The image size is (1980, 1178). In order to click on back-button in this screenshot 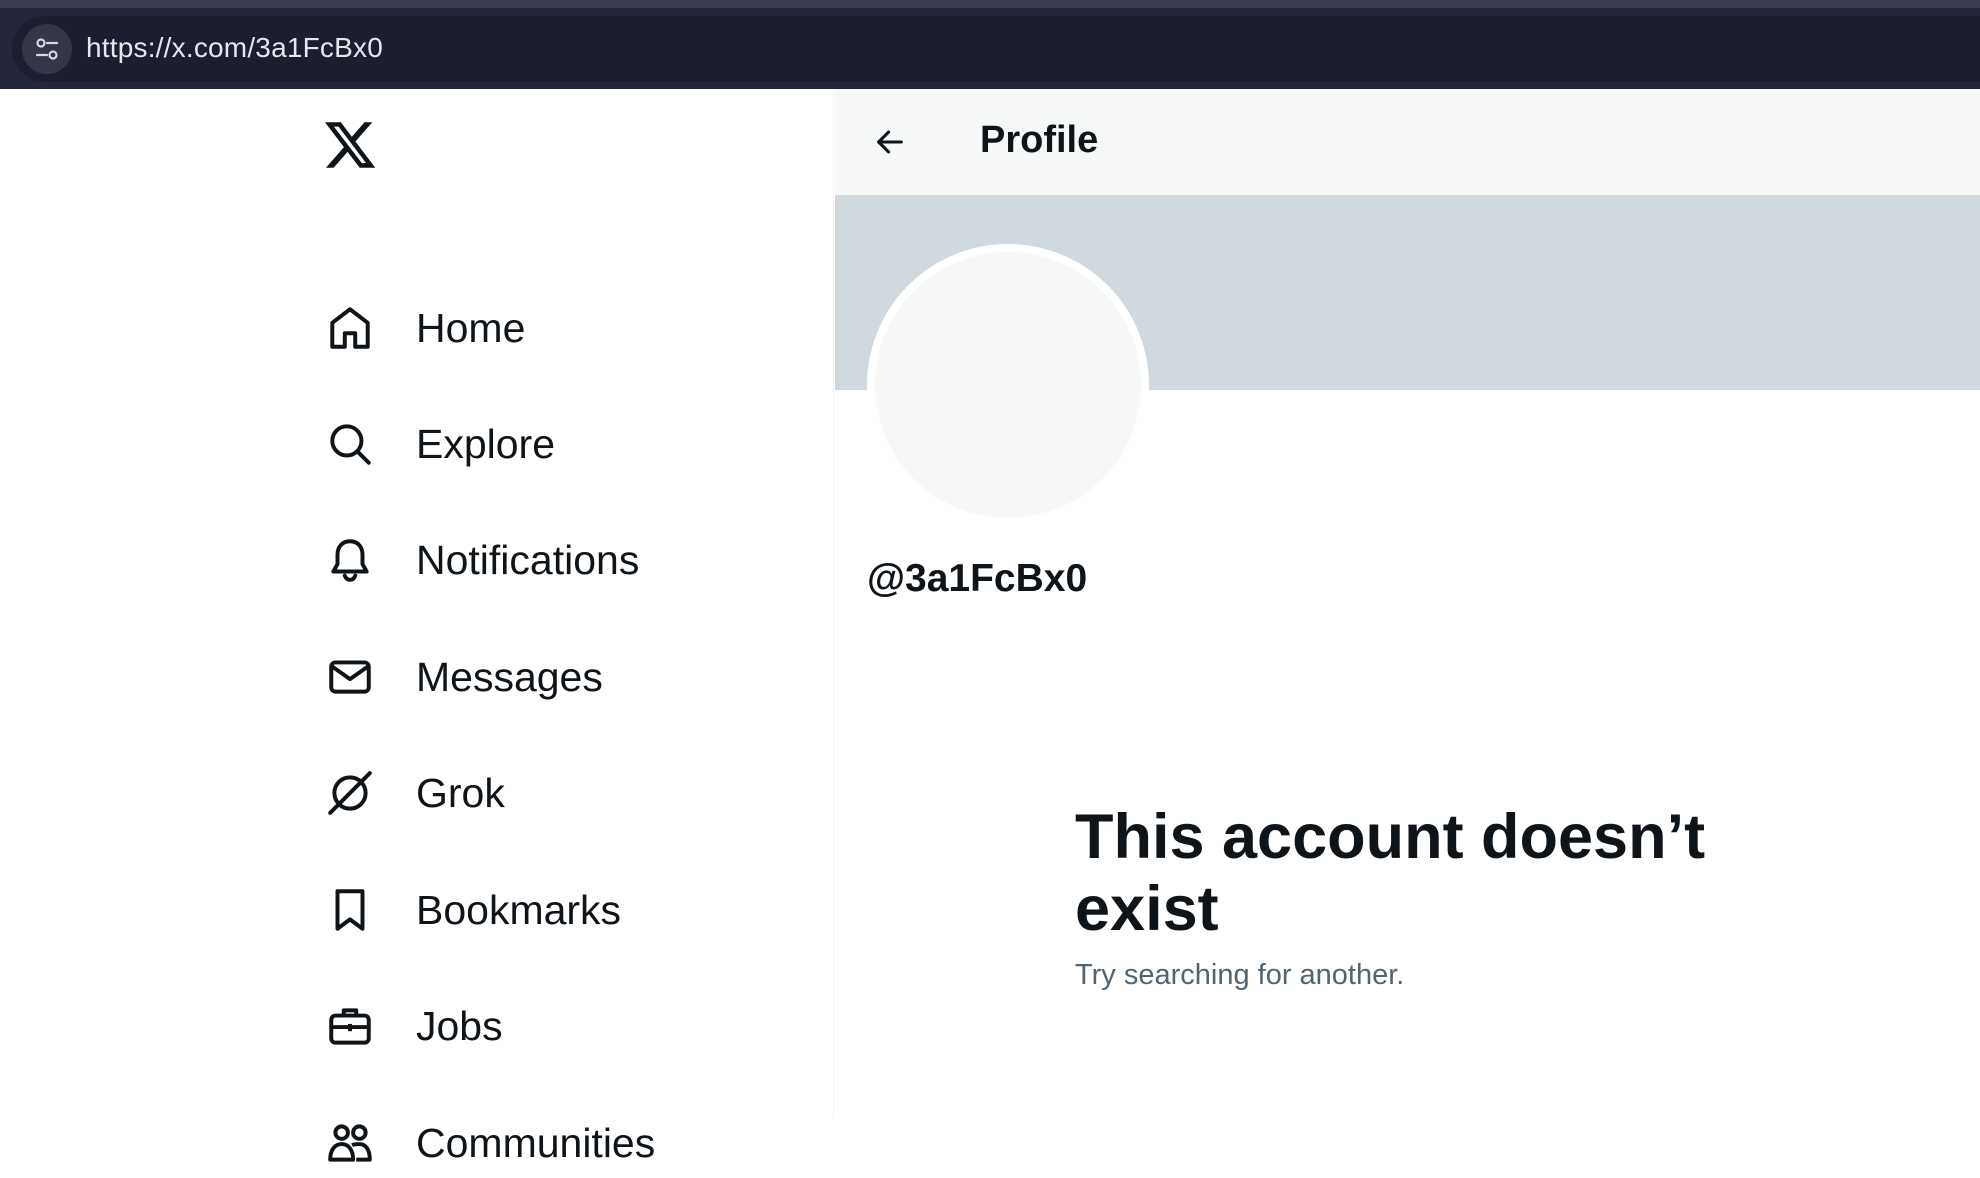, I will do `click(890, 142)`.